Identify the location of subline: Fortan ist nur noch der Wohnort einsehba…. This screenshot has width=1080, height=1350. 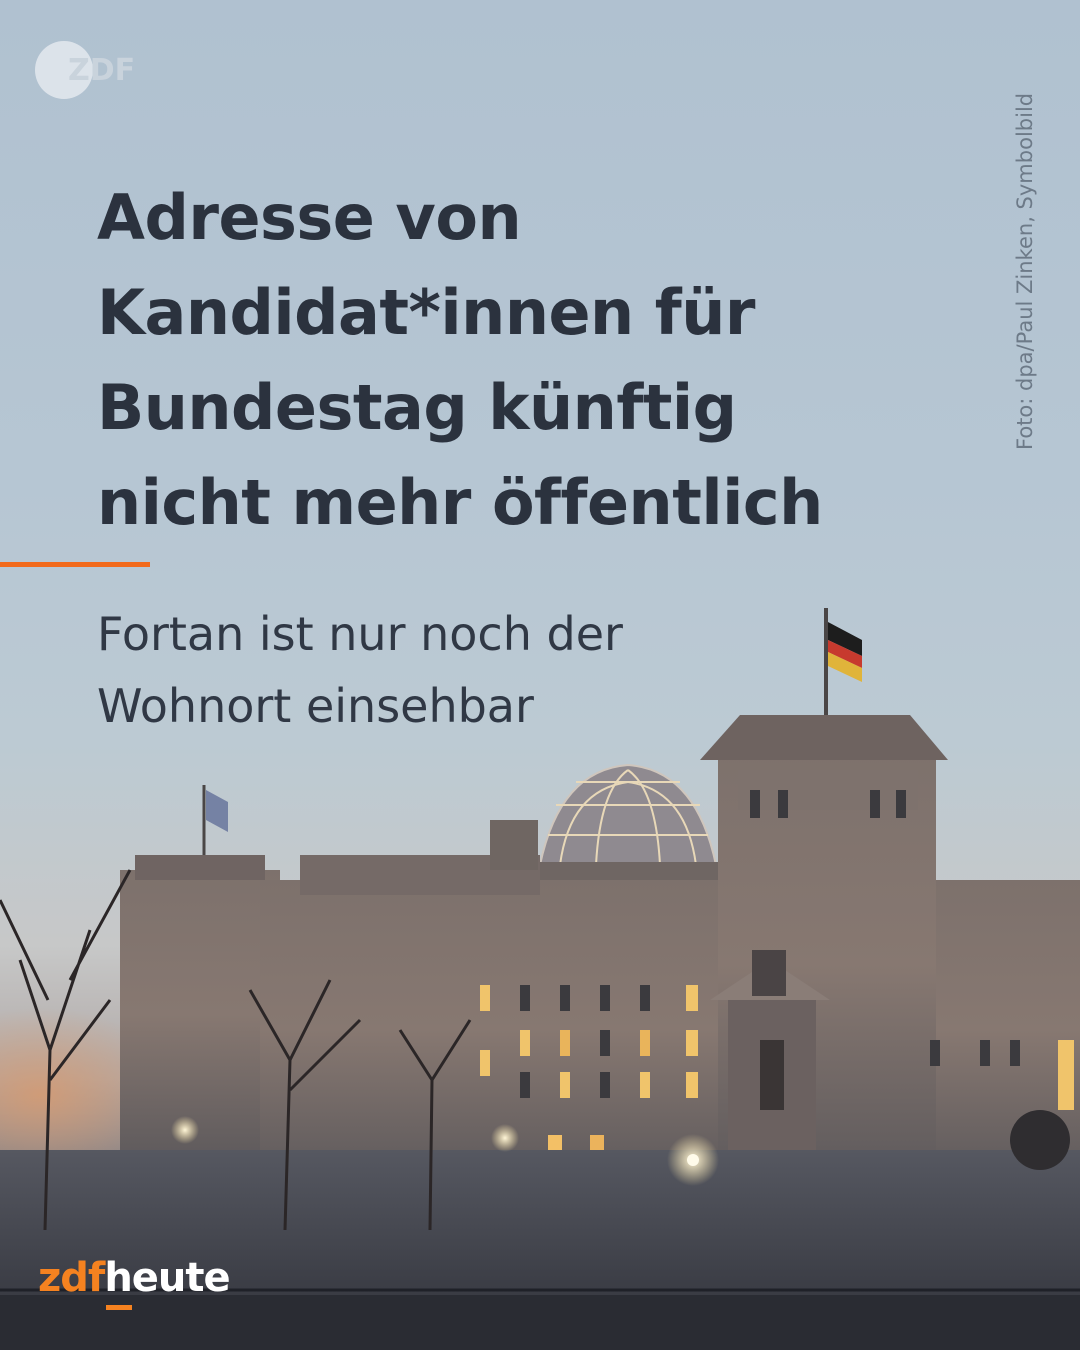
(360, 670).